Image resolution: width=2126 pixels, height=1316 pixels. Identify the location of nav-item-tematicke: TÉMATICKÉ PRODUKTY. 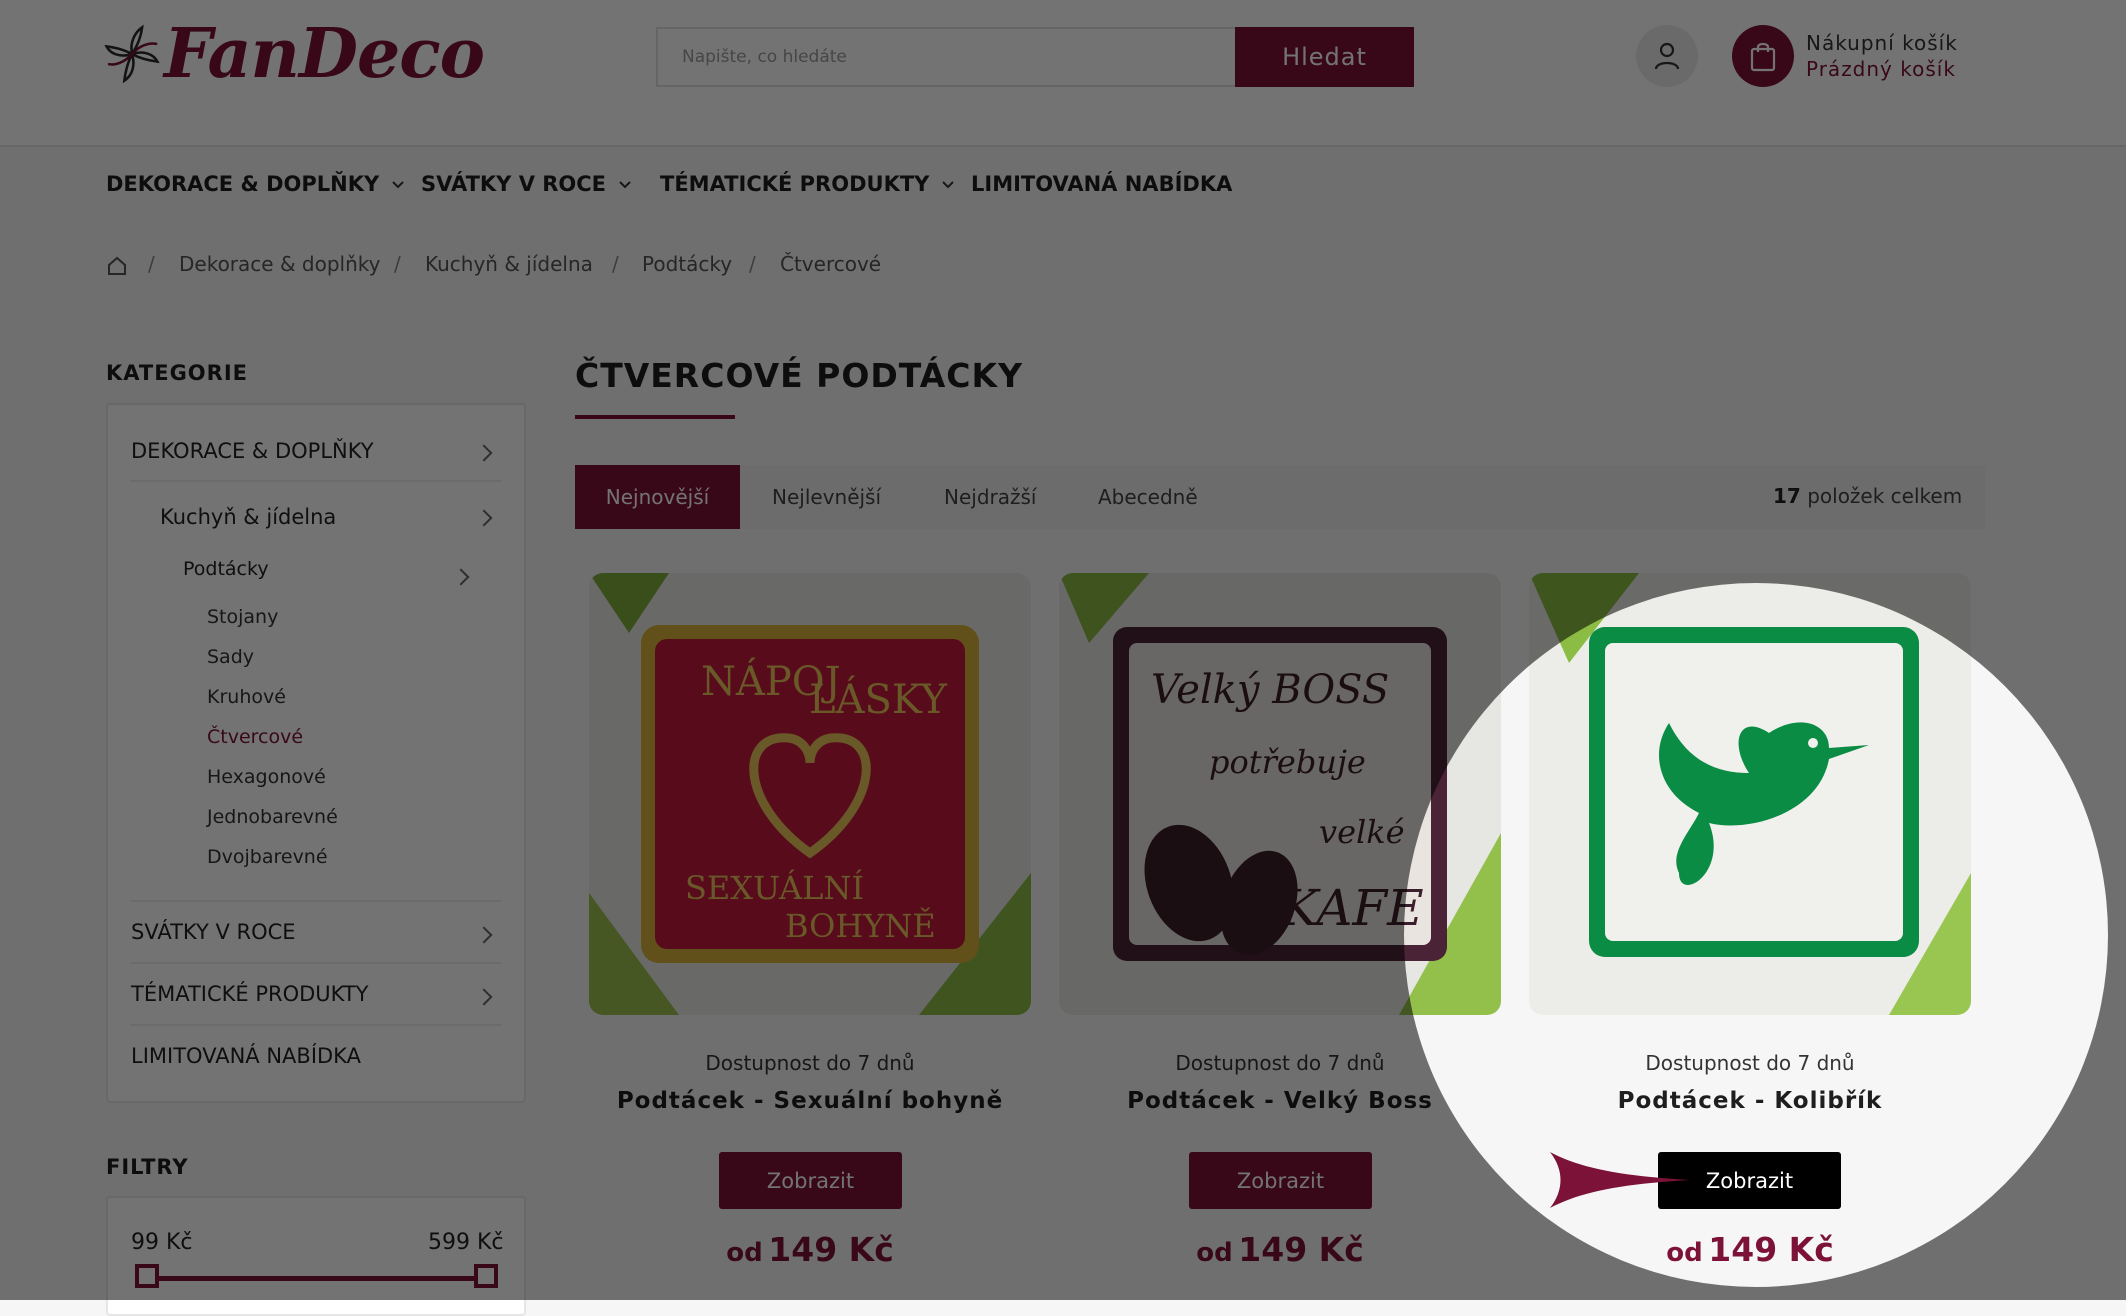
(807, 184).